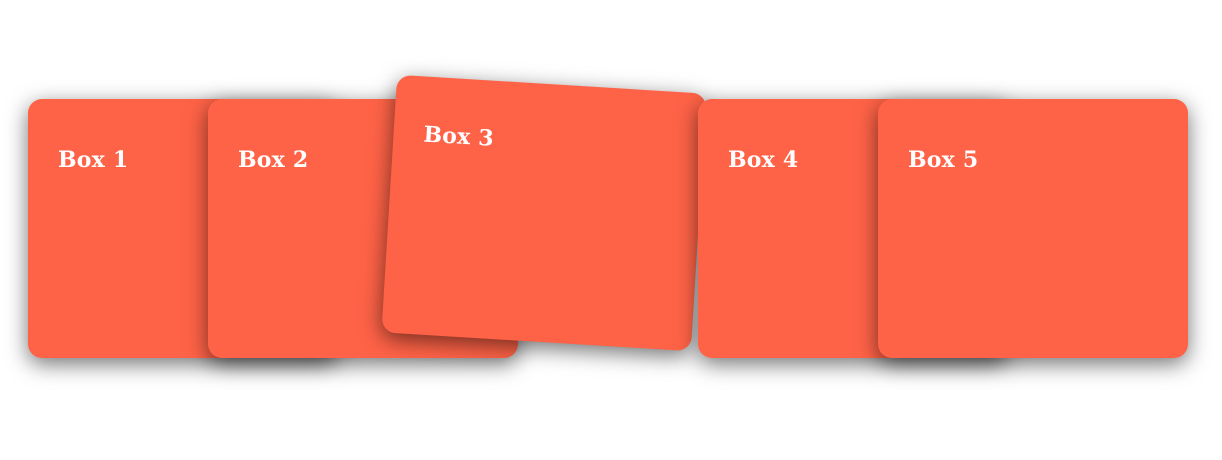  I want to click on box-card-5-label: Box 5, so click(943, 160).